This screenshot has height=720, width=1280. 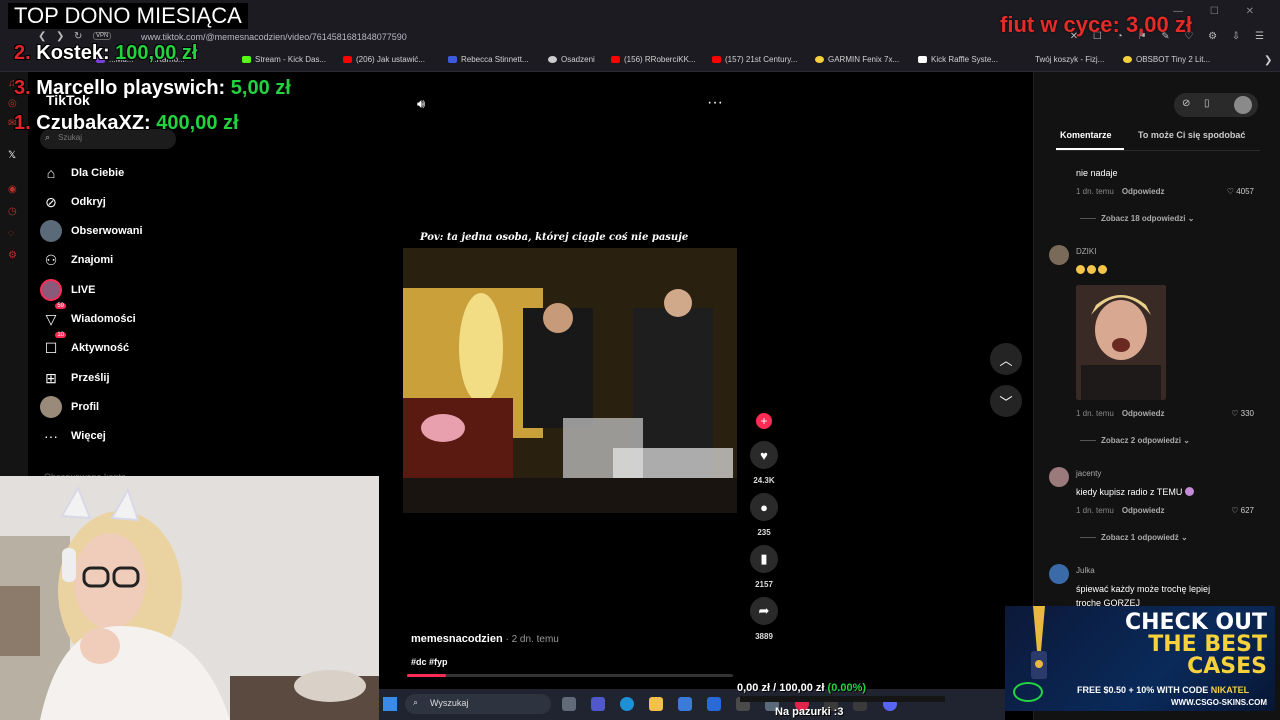 What do you see at coordinates (1233, 510) in the screenshot?
I see `comment-likes: ♡ 627` at bounding box center [1233, 510].